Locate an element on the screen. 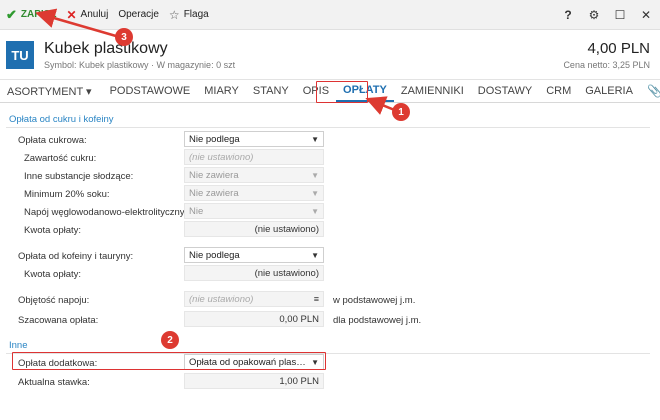  annotation-badge-3: 3 is located at coordinates (124, 37).